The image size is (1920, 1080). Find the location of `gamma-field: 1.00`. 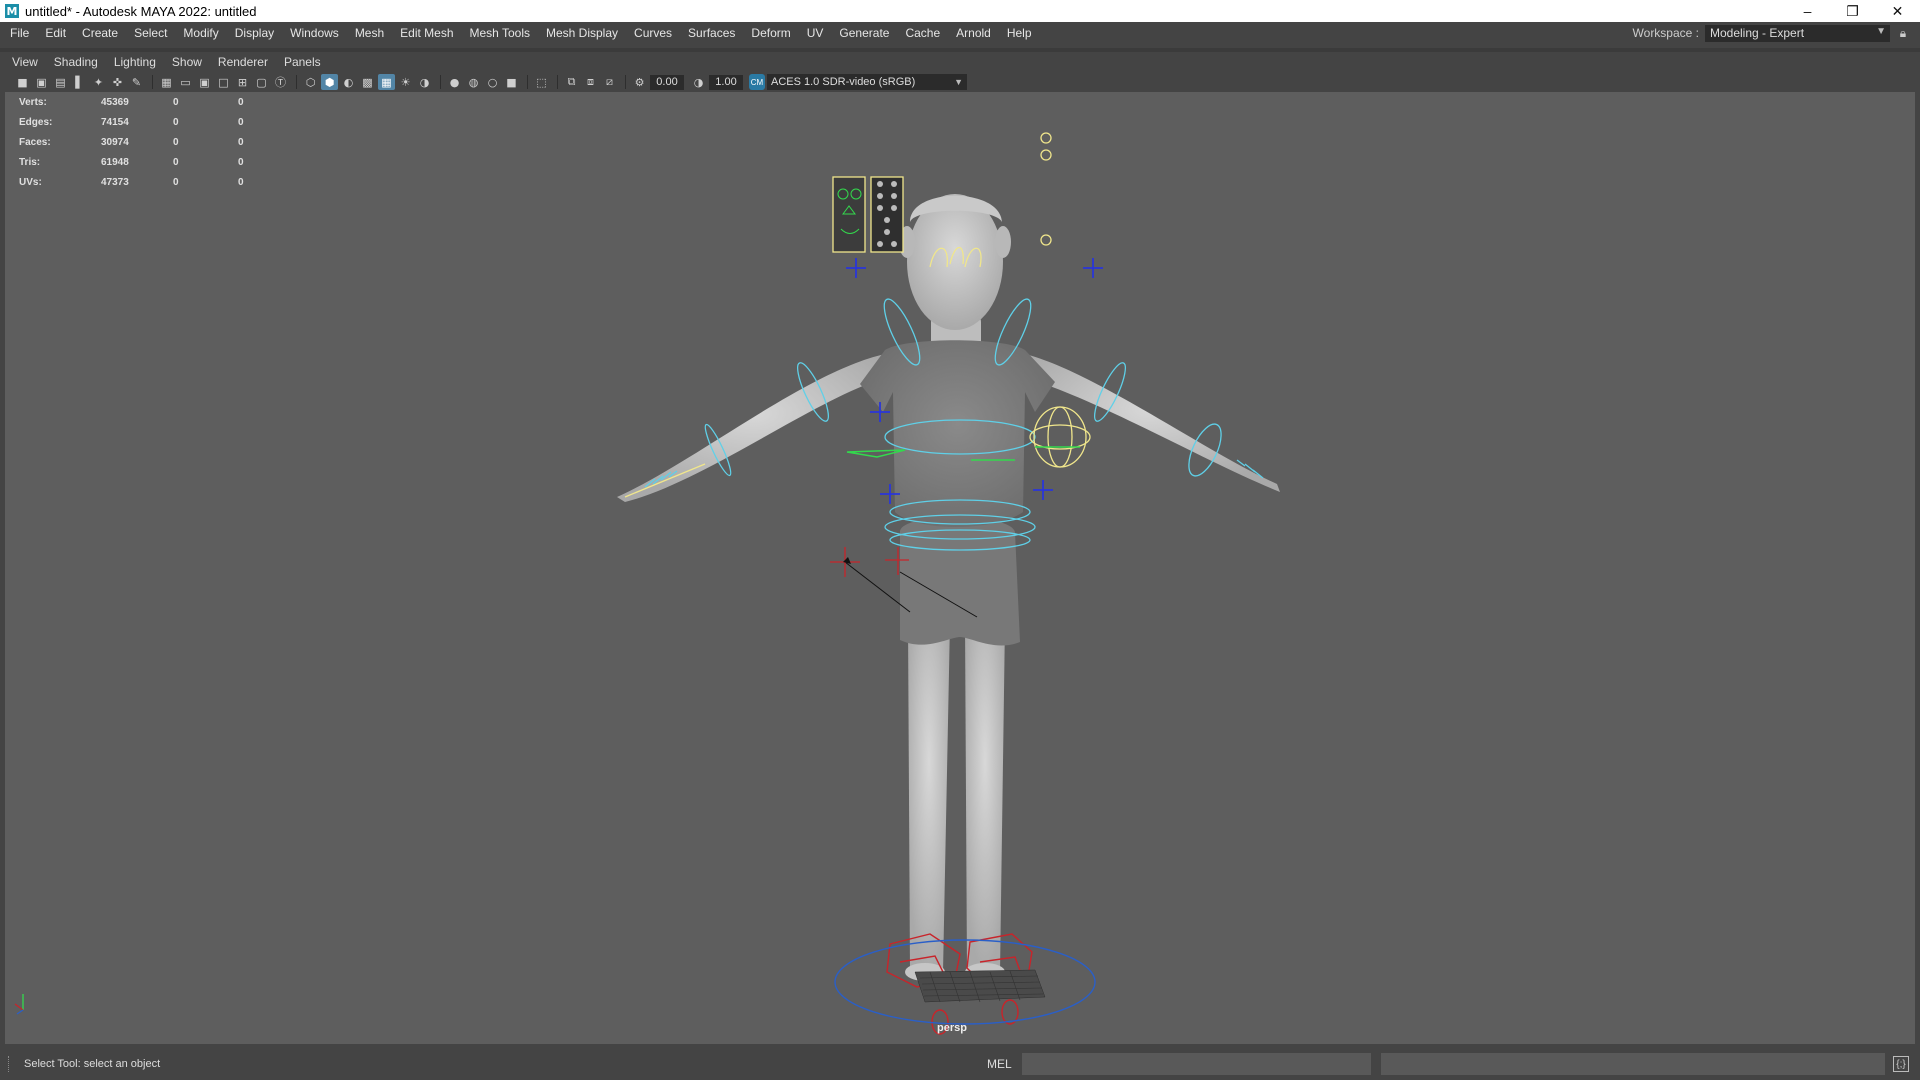

gamma-field: 1.00 is located at coordinates (726, 82).